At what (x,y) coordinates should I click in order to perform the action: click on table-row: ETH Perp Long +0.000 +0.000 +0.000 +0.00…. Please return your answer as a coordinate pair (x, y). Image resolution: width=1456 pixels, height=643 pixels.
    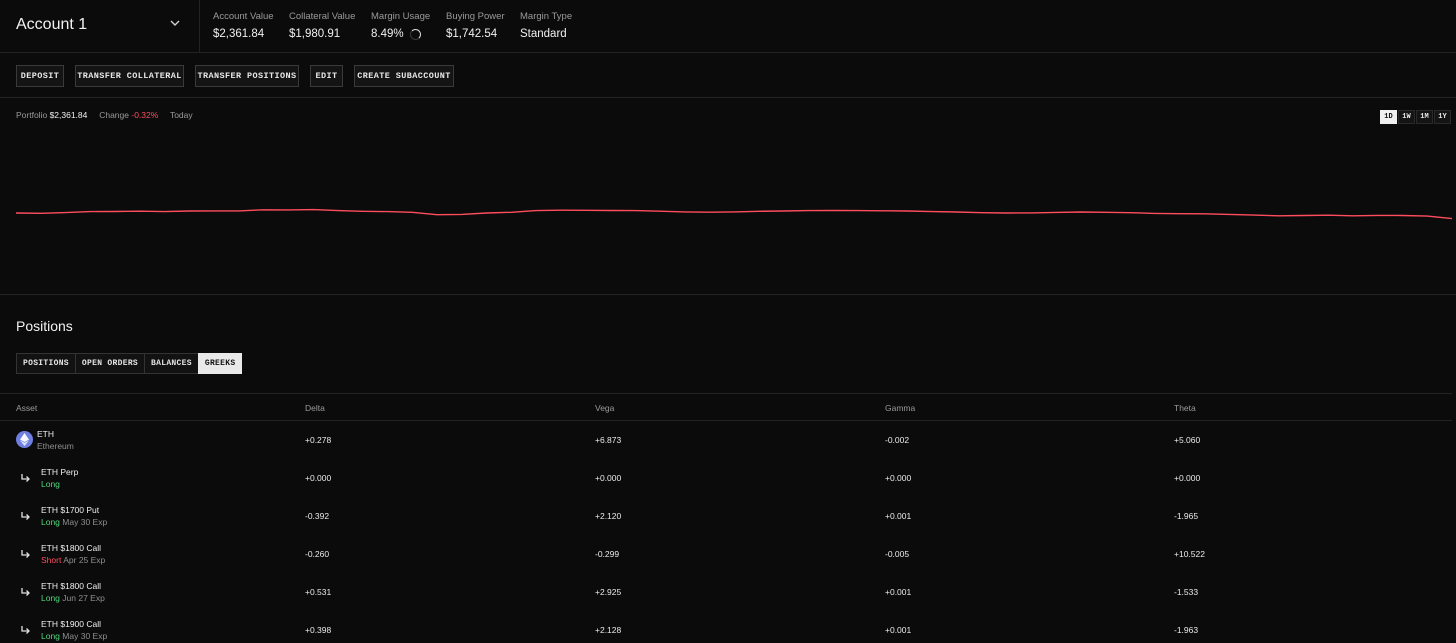
    Looking at the image, I should click on (726, 478).